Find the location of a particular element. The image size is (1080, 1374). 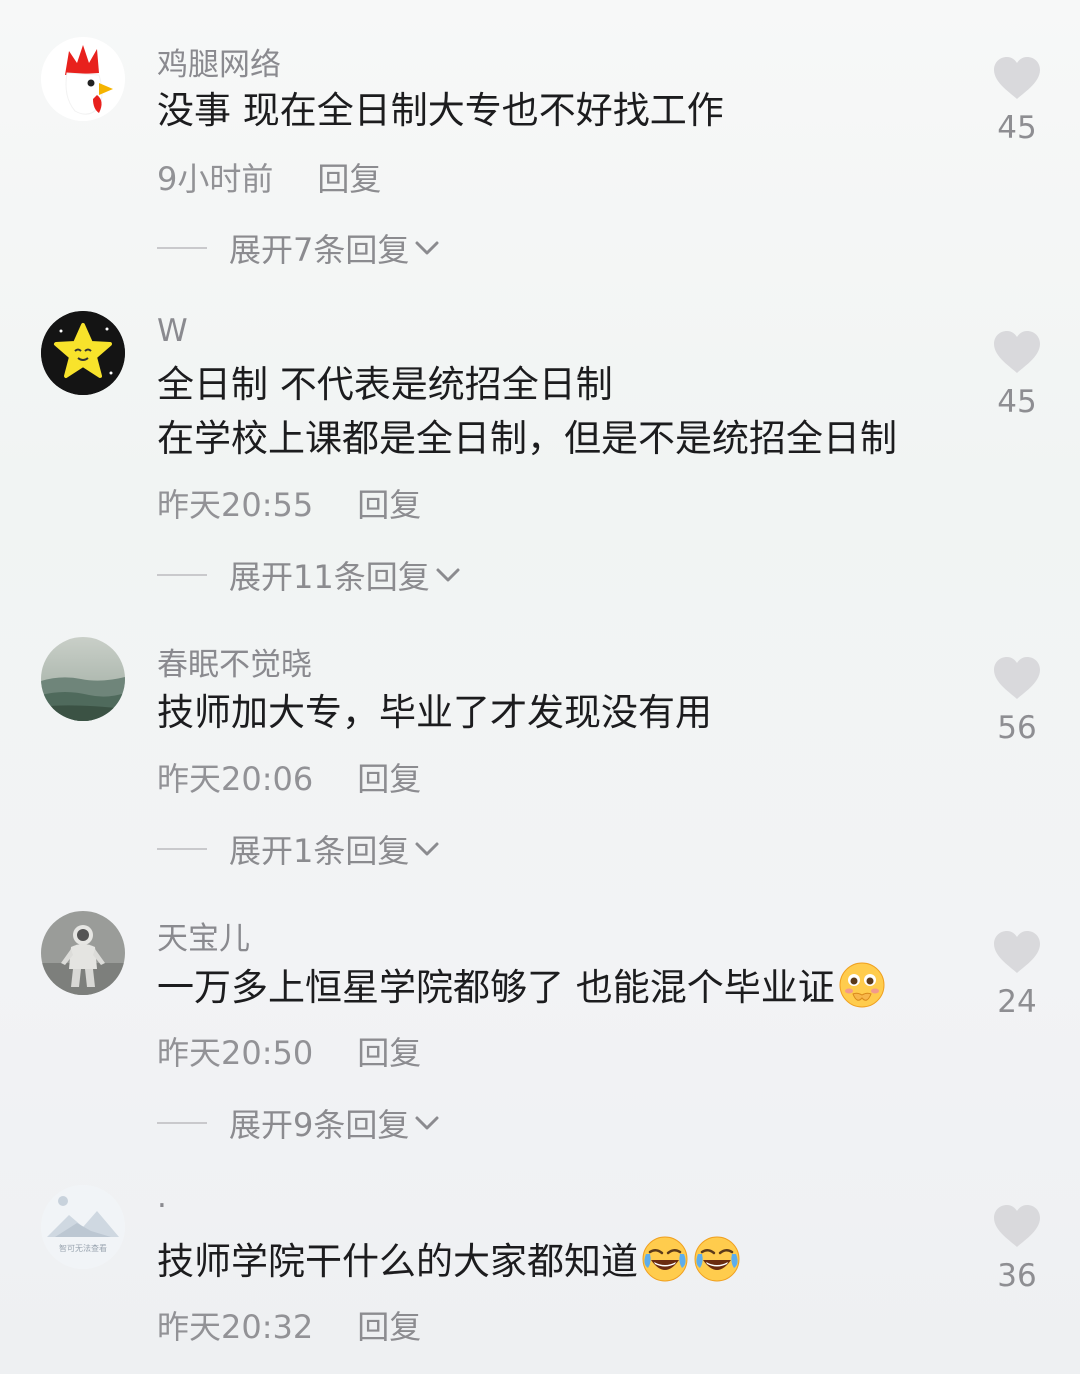

like-count: 56 is located at coordinates (1017, 728).